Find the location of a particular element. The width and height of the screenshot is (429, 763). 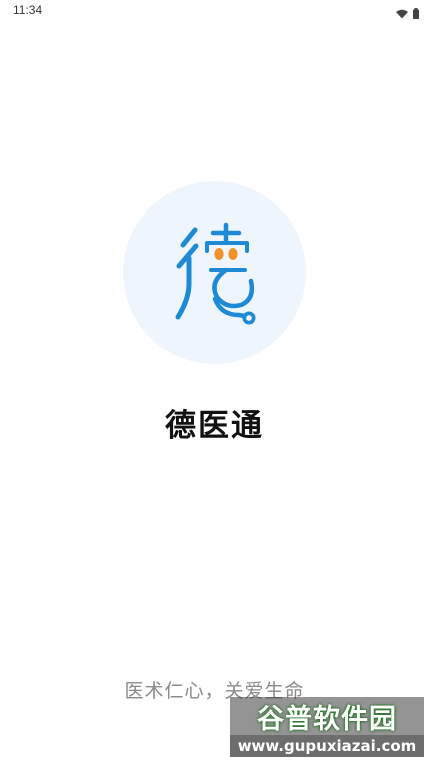

app-name: 德医通 is located at coordinates (214, 426).